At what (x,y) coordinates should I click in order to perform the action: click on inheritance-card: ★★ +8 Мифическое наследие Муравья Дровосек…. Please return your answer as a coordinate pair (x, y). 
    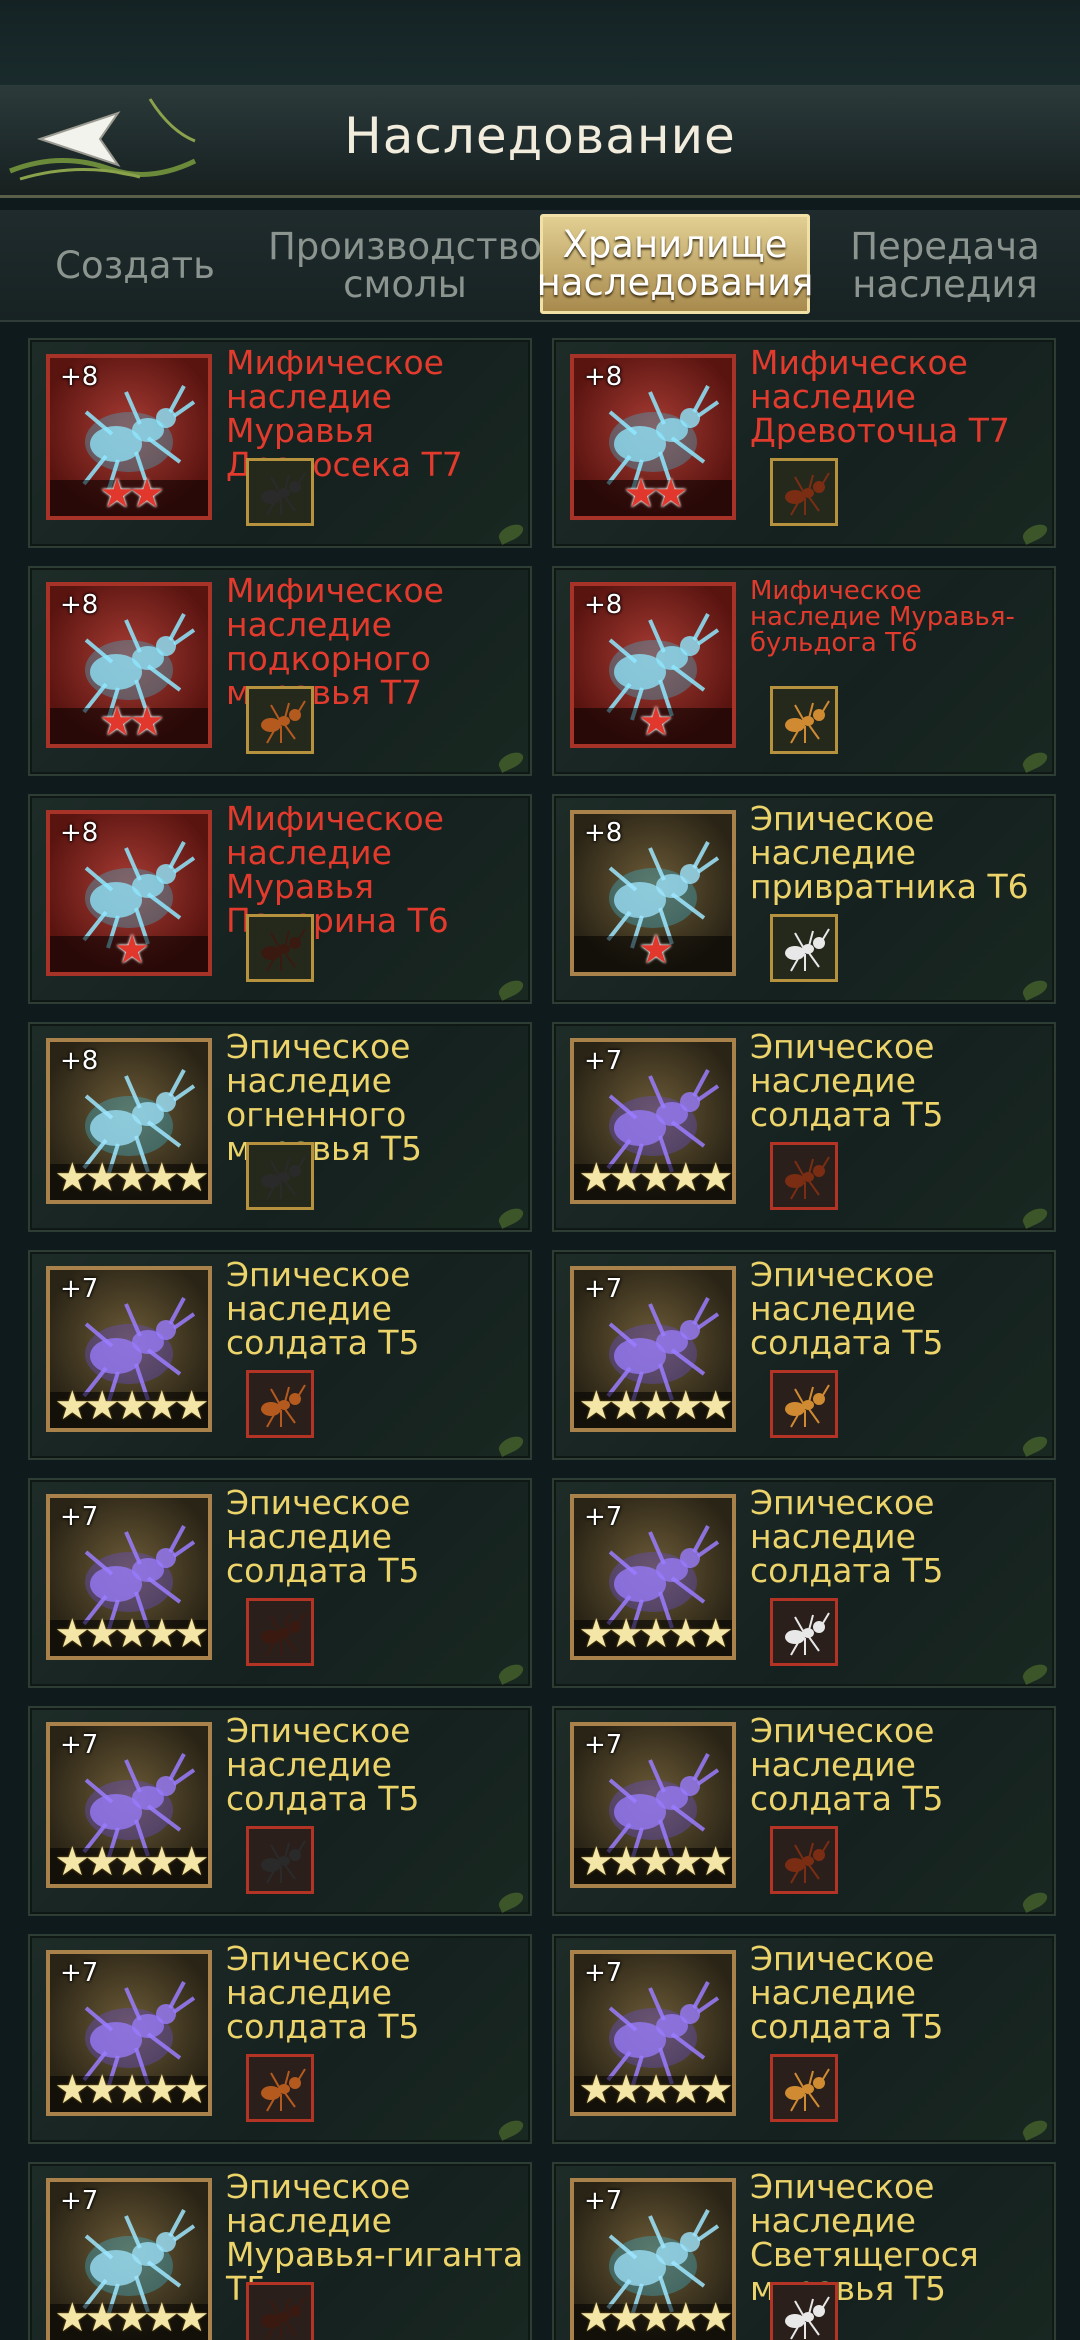
    Looking at the image, I should click on (280, 443).